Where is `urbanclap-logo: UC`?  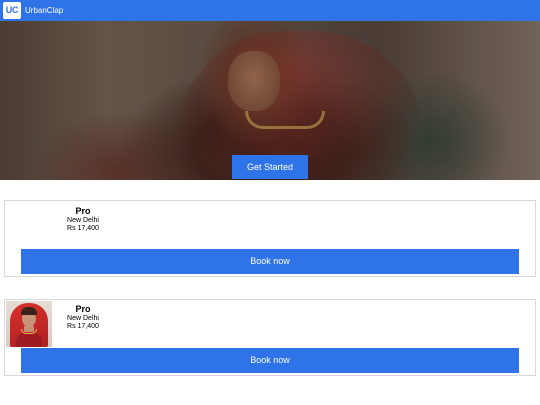
urbanclap-logo: UC is located at coordinates (12, 10).